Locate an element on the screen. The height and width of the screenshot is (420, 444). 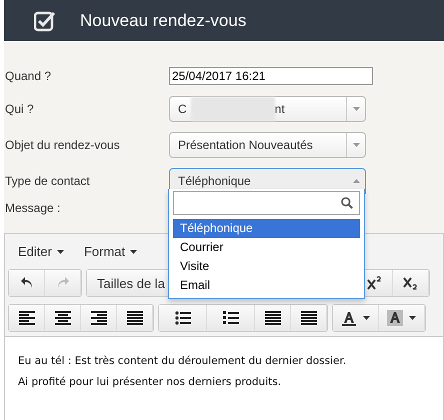
align-left-icon is located at coordinates (26, 318).